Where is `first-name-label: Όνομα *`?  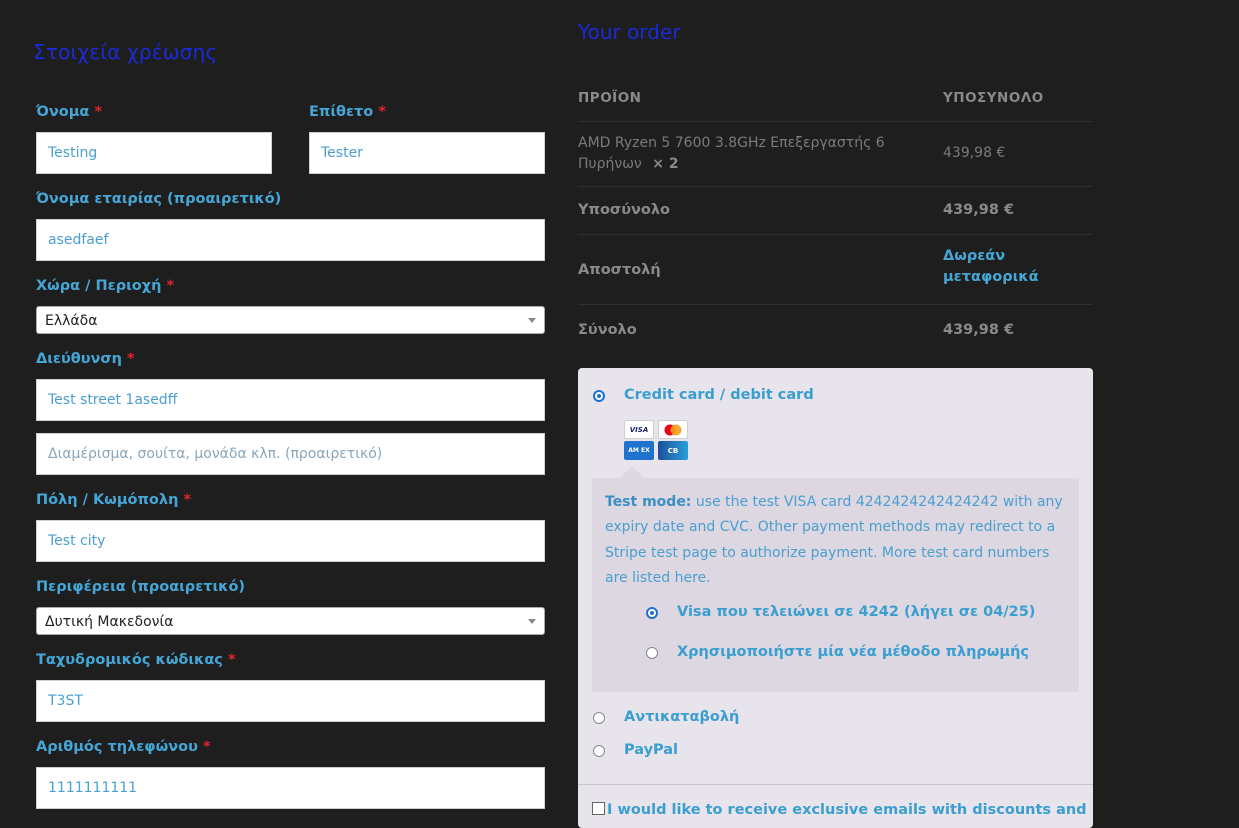 first-name-label: Όνομα * is located at coordinates (69, 112).